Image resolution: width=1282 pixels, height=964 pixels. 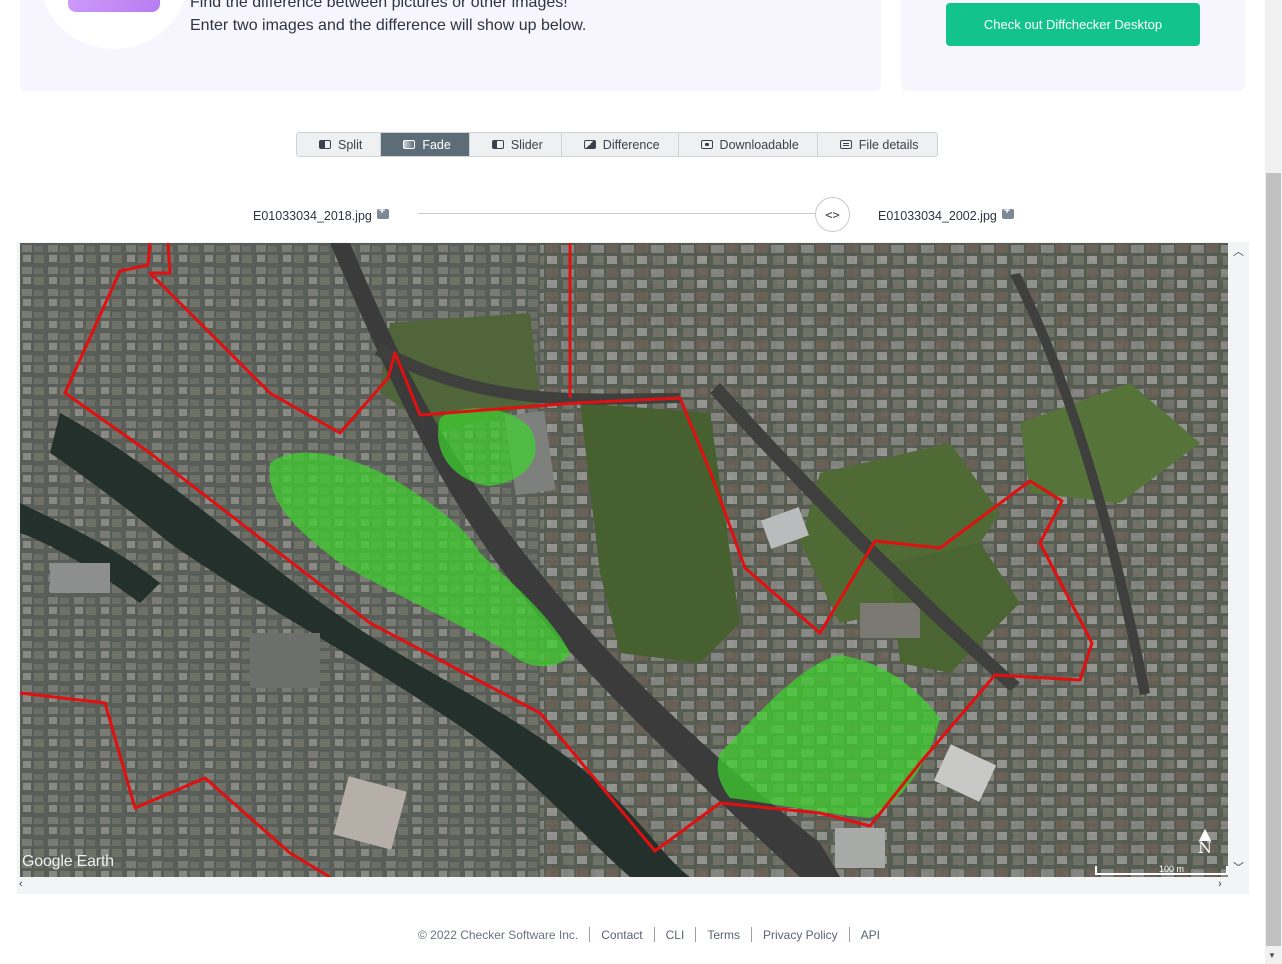 I want to click on tab-slider: Slider, so click(x=516, y=144).